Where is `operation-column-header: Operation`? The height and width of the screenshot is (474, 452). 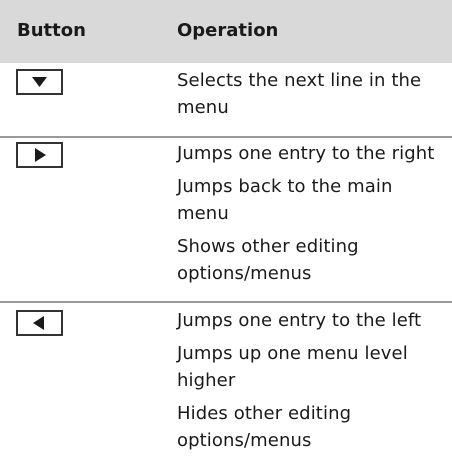 operation-column-header: Operation is located at coordinates (228, 30).